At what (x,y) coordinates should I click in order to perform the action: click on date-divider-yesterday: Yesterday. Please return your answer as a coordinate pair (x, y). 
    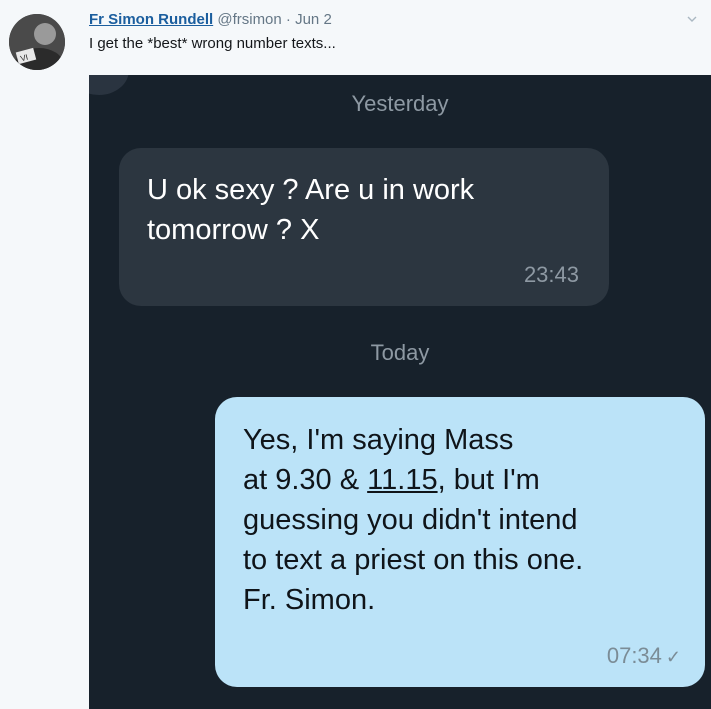
    Looking at the image, I should click on (400, 103).